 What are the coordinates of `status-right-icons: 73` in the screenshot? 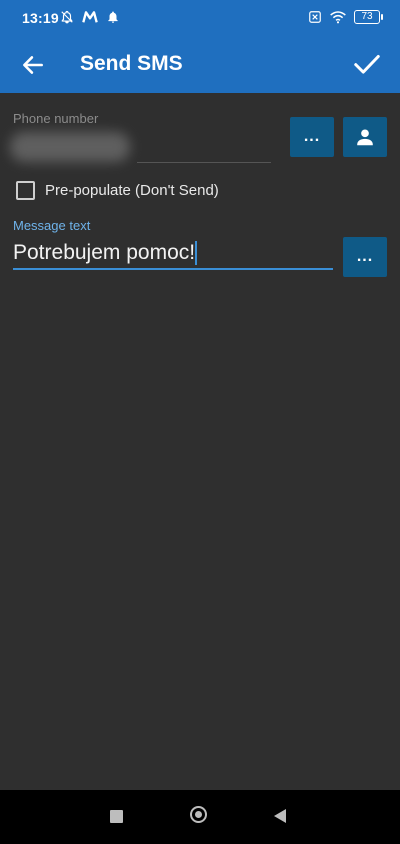 It's located at (345, 17).